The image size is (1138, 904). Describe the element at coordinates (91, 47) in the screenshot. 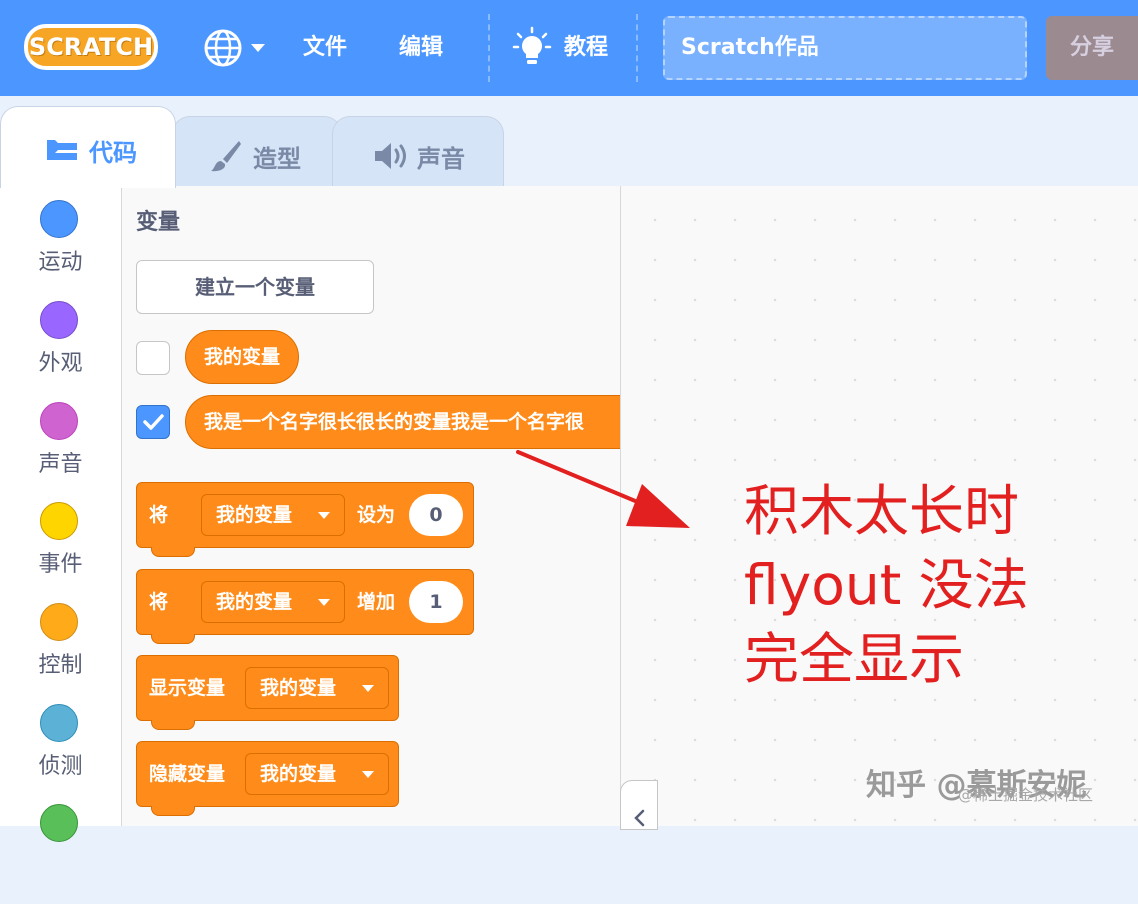

I see `scratch-logo: SCRATCH` at that location.